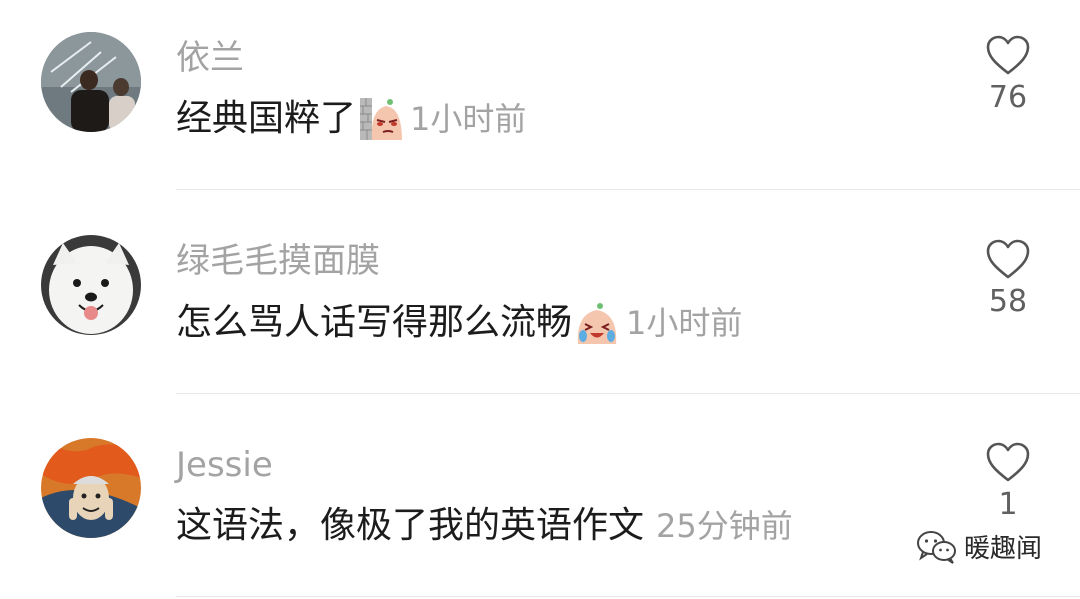 The width and height of the screenshot is (1080, 599). What do you see at coordinates (1008, 504) in the screenshot?
I see `like-count: 1` at bounding box center [1008, 504].